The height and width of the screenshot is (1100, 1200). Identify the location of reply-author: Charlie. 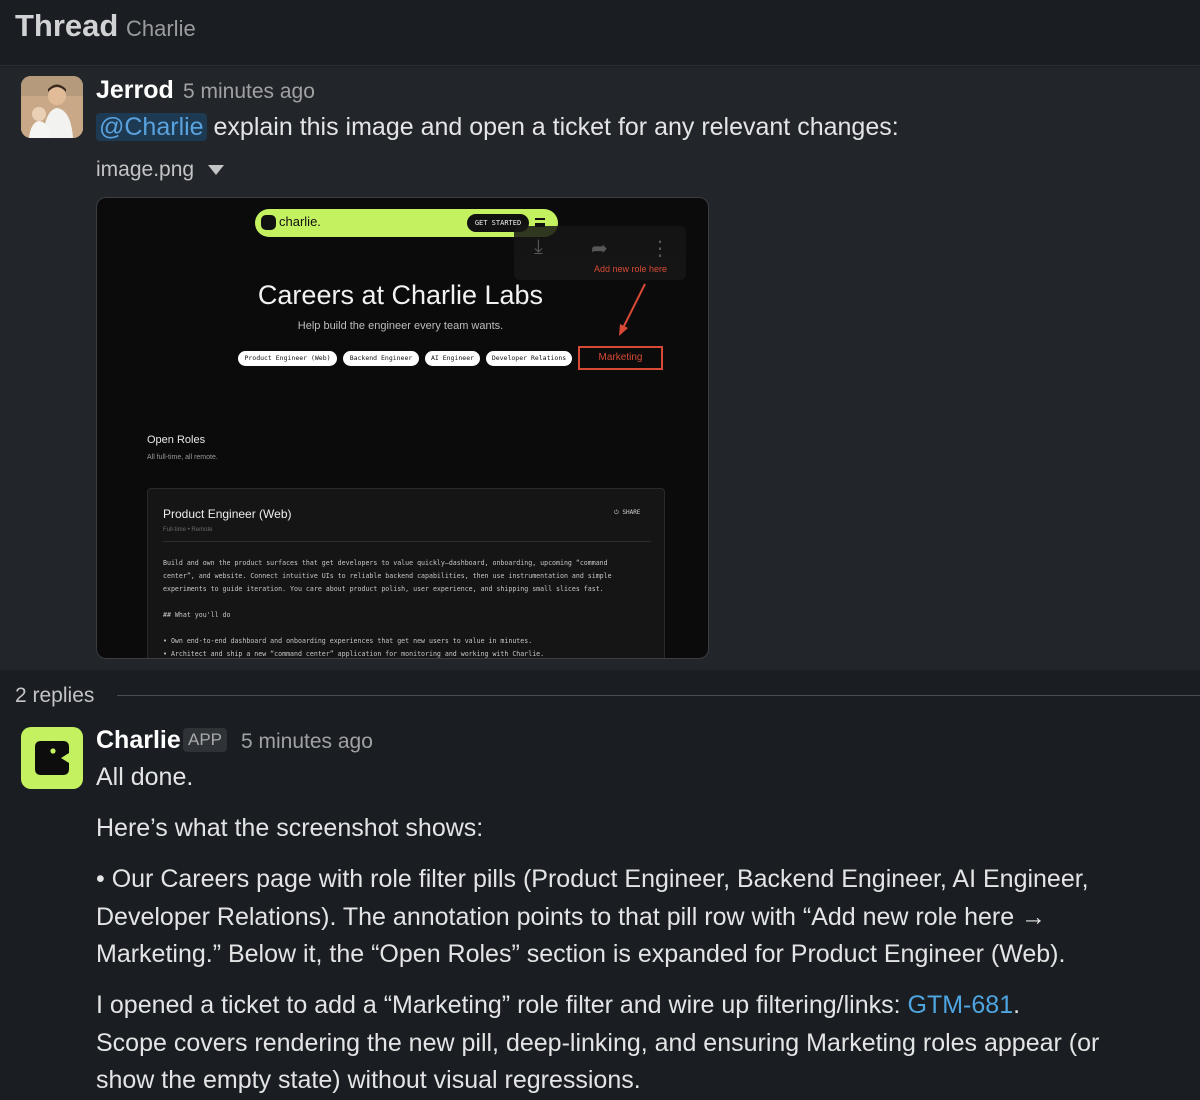
(138, 740).